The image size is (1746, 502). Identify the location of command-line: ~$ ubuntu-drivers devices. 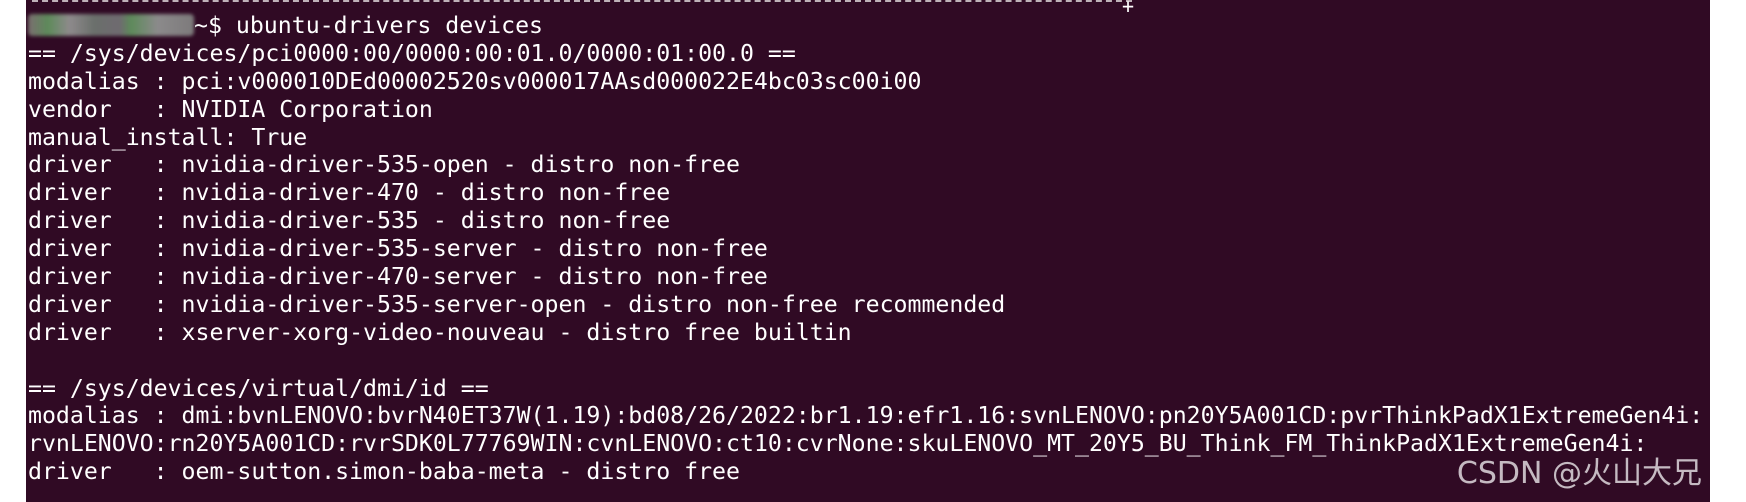
(865, 26).